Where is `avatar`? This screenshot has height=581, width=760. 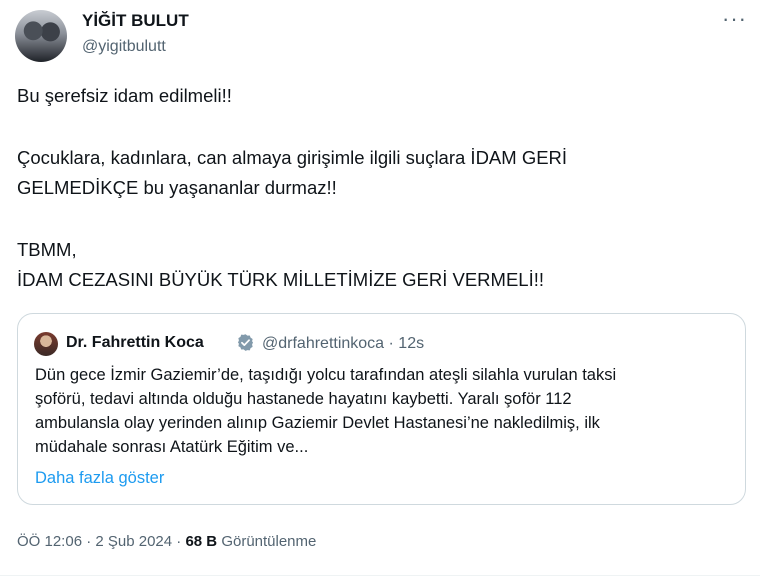
avatar is located at coordinates (41, 36).